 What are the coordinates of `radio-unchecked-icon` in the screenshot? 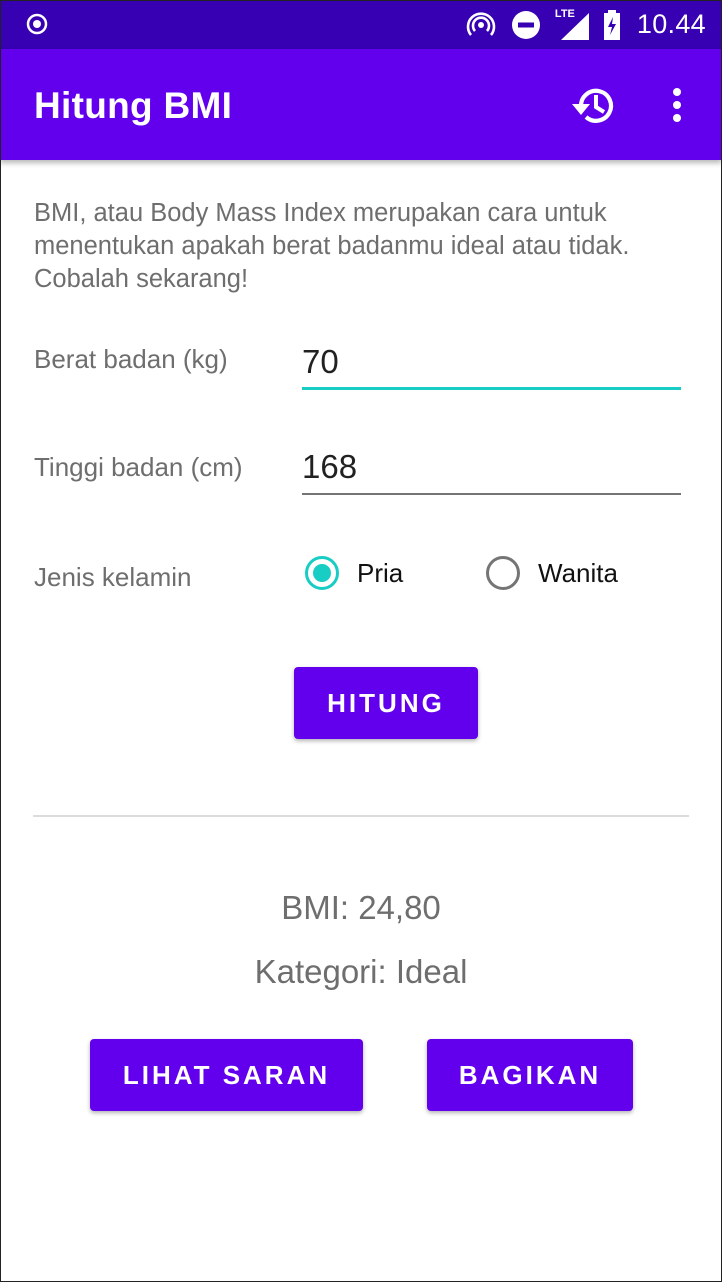 It's located at (503, 573).